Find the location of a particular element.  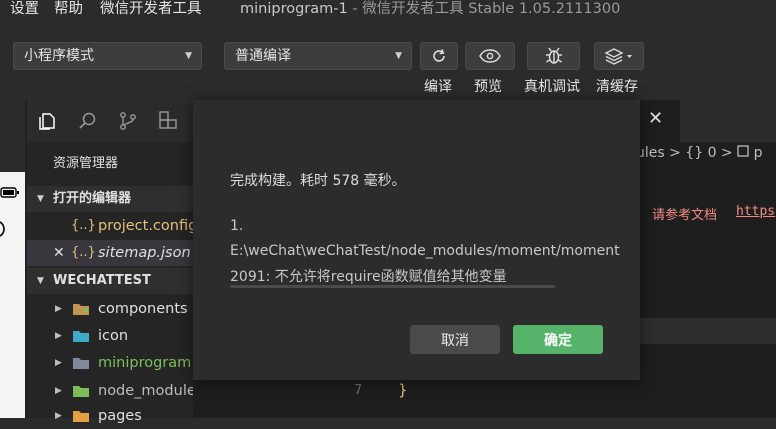

search-icon is located at coordinates (88, 121).